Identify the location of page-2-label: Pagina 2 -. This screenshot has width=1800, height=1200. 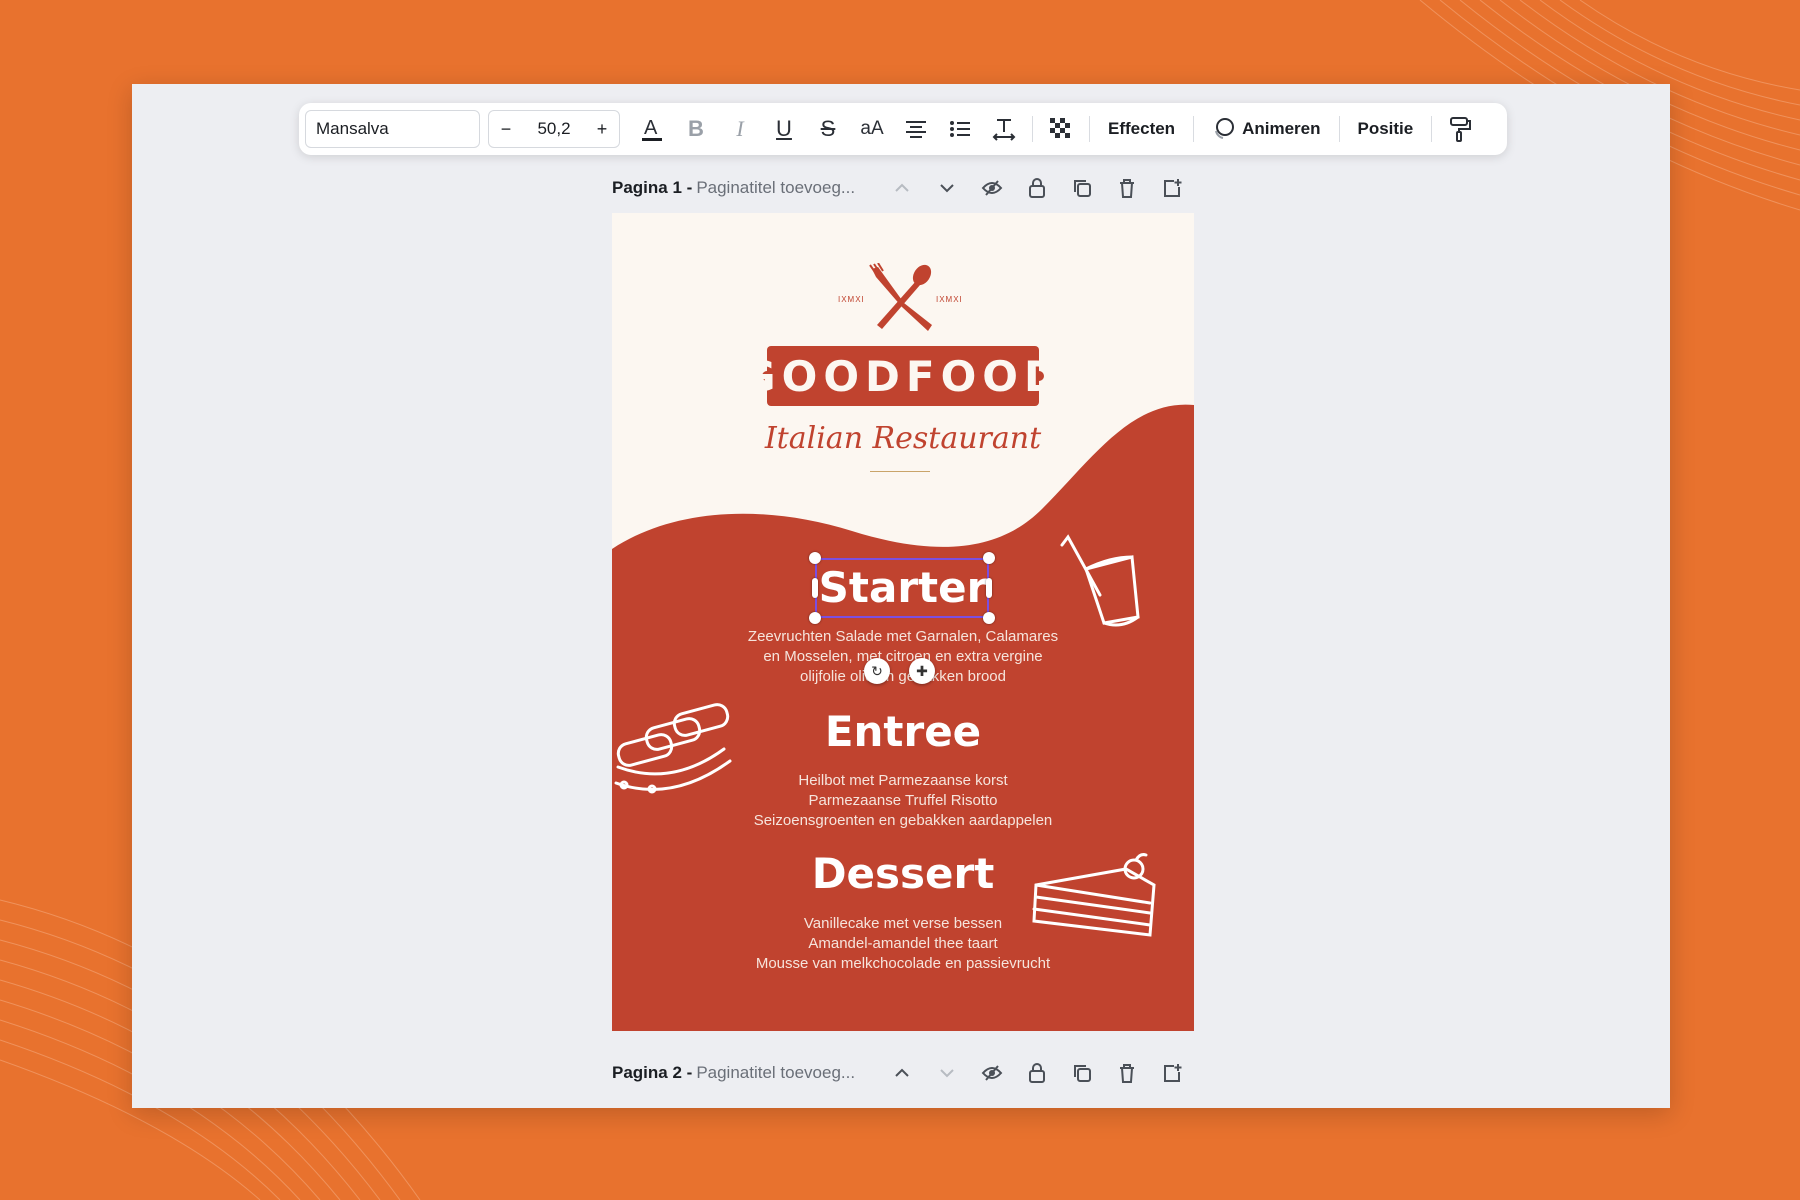
(652, 1072).